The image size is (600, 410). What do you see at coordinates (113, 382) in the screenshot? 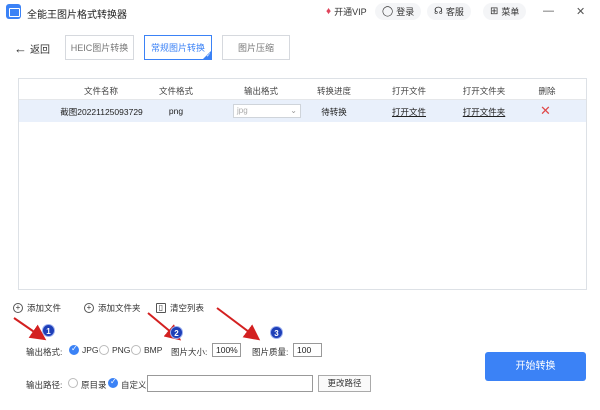
I see `radio-custom-dir` at bounding box center [113, 382].